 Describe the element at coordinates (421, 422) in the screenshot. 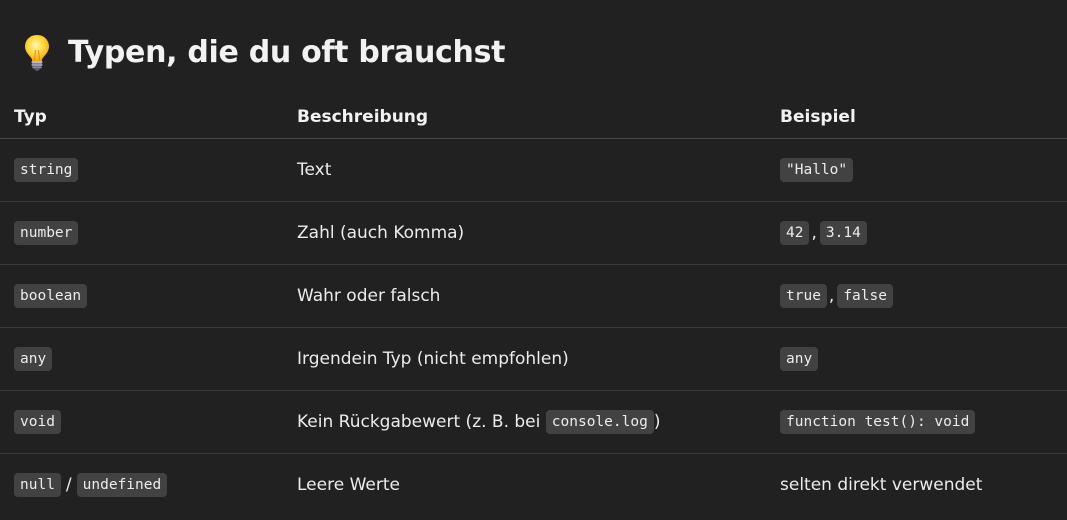

I see `description-text: Kein Rückgabewert (z. B. bei` at that location.